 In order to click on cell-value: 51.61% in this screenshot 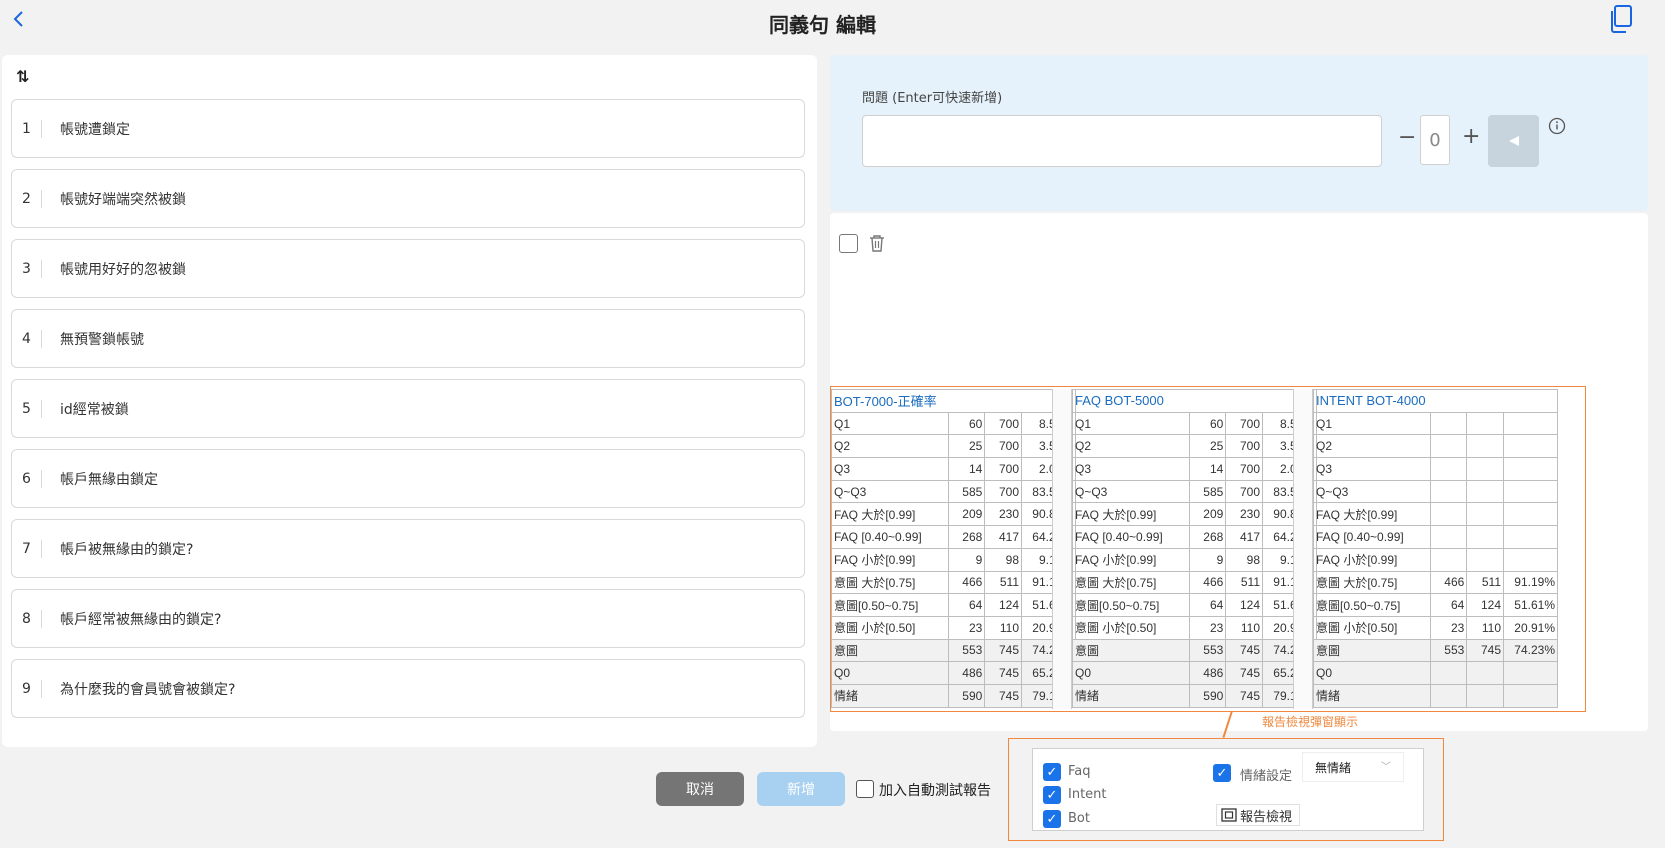, I will do `click(1530, 605)`.